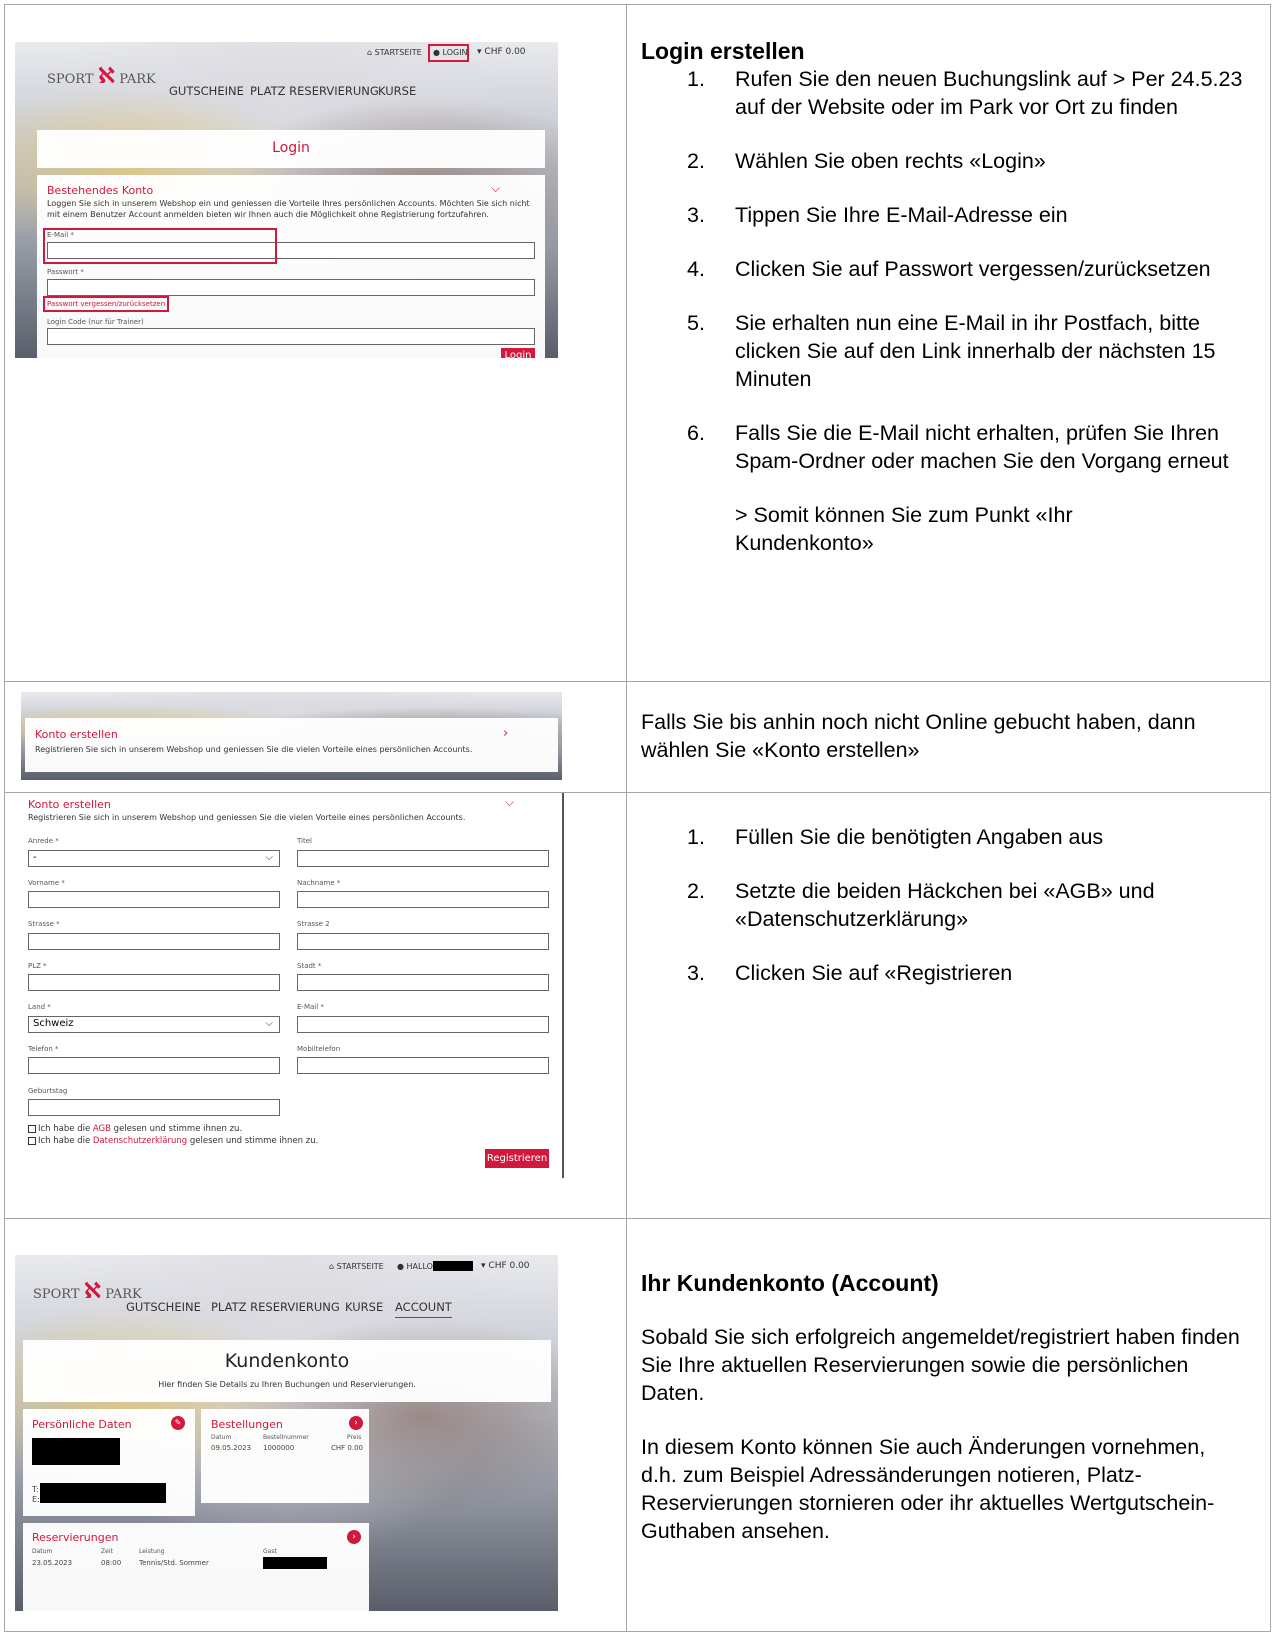 The image size is (1274, 1635). I want to click on strasse-label: Strasse *, so click(44, 924).